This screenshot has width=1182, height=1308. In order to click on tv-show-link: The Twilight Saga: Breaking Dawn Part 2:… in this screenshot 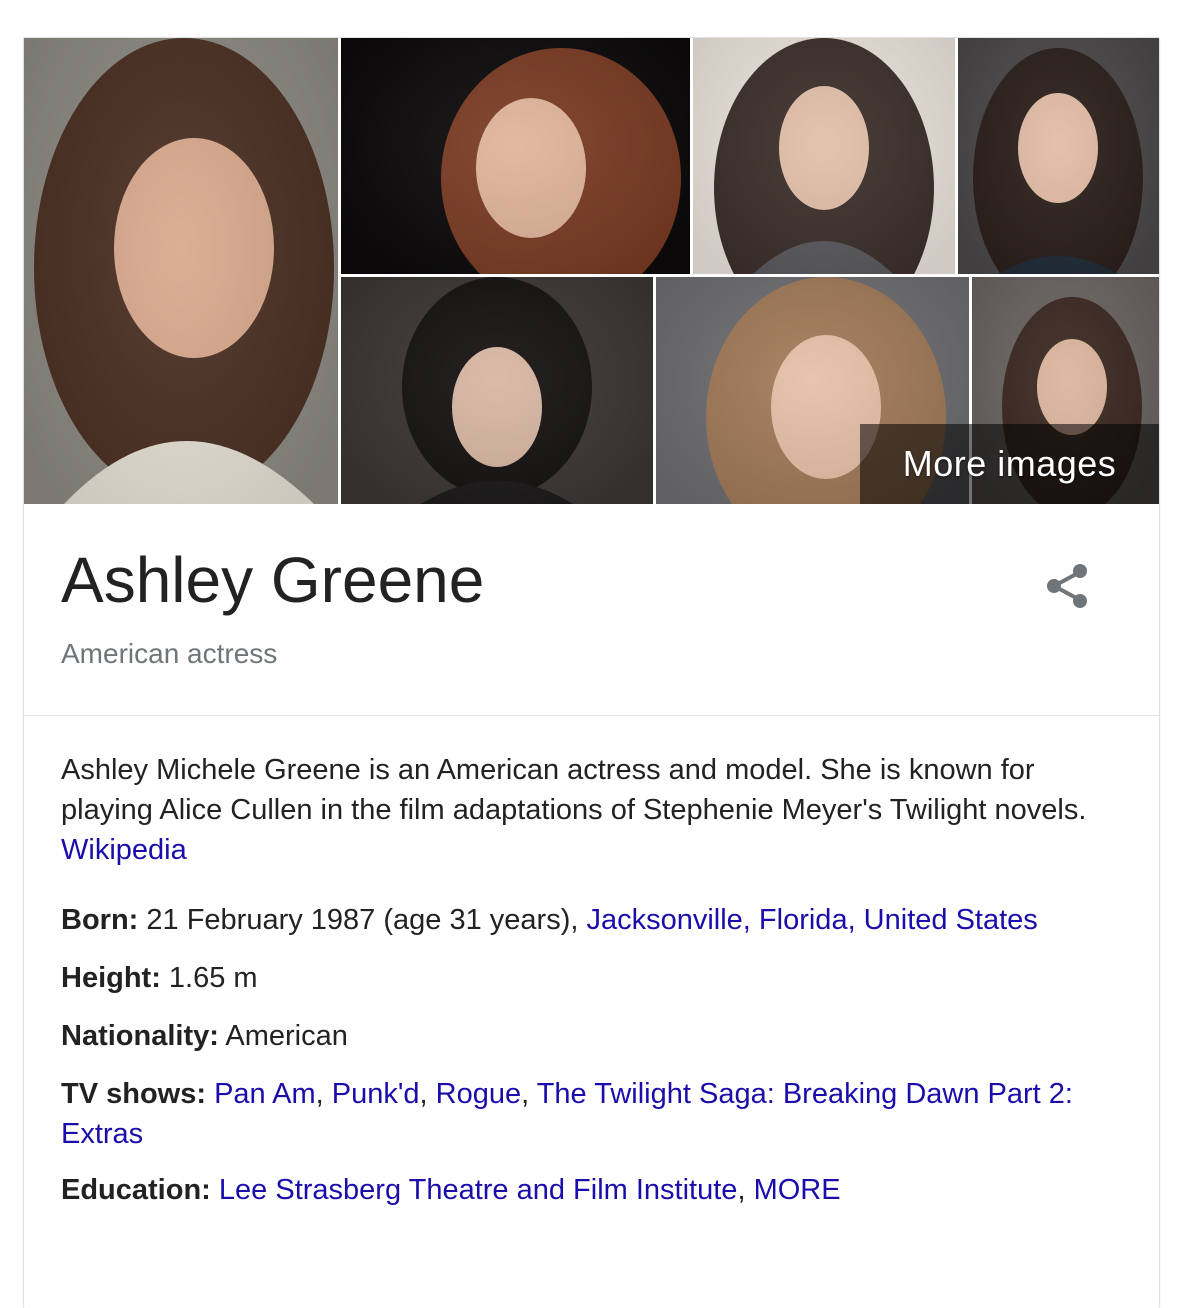, I will do `click(567, 1114)`.